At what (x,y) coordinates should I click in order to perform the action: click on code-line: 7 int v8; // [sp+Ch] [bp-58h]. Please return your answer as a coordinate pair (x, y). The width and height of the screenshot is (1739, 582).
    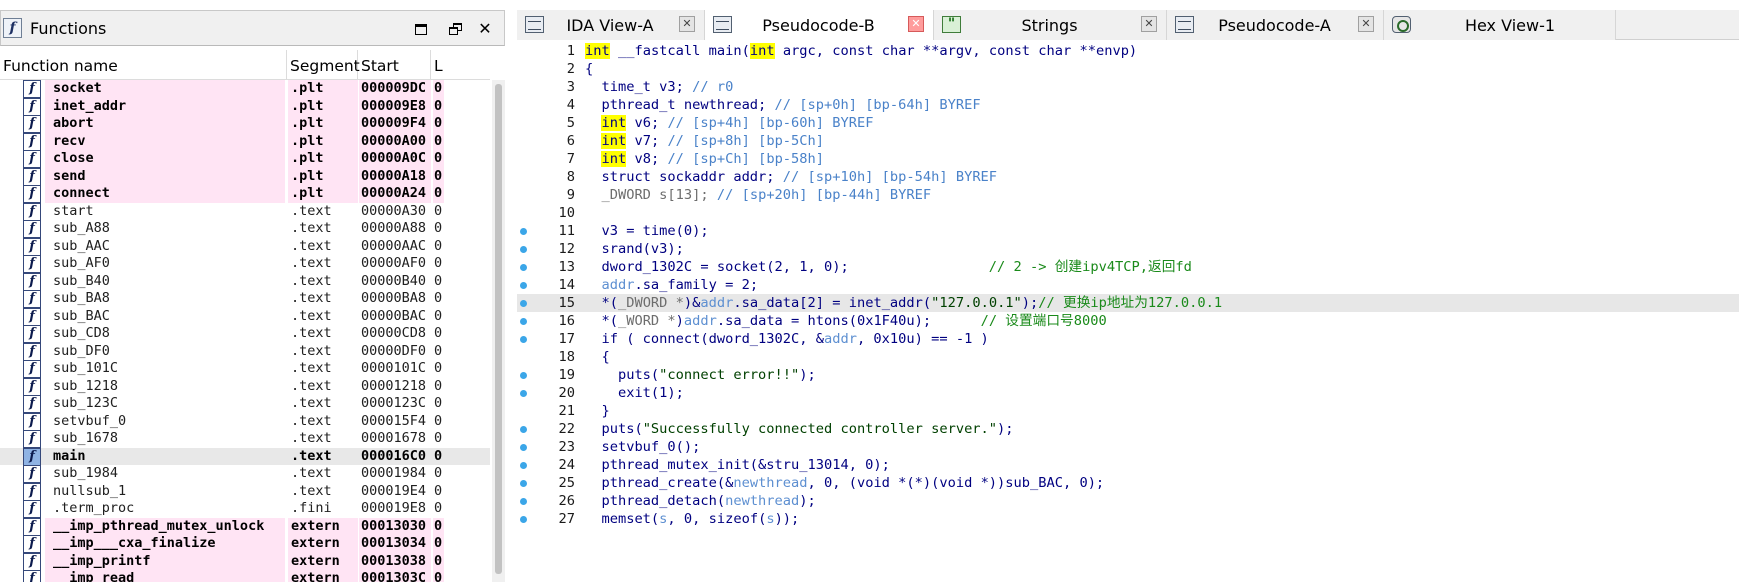
    Looking at the image, I should click on (1128, 159).